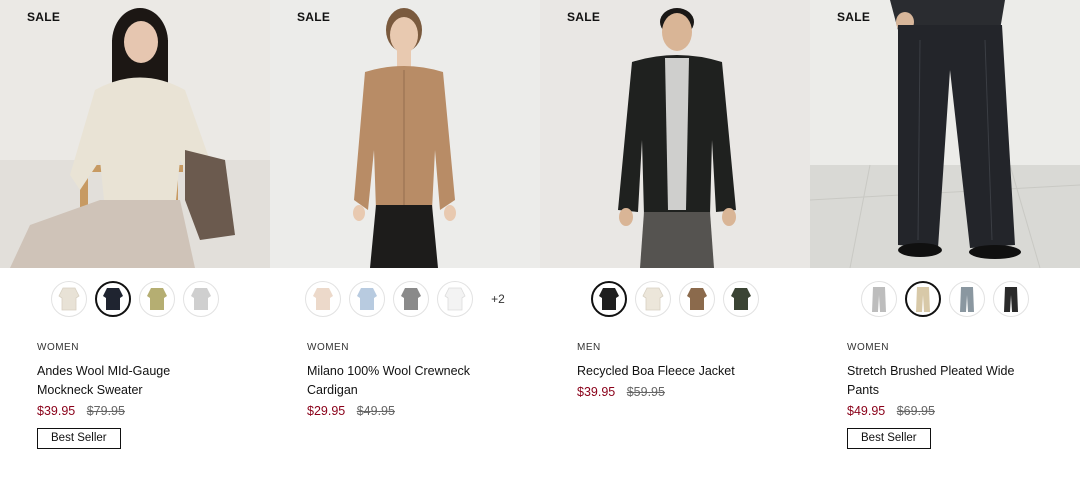  What do you see at coordinates (405, 411) in the screenshot?
I see `price-row: $29.95 $49.95` at bounding box center [405, 411].